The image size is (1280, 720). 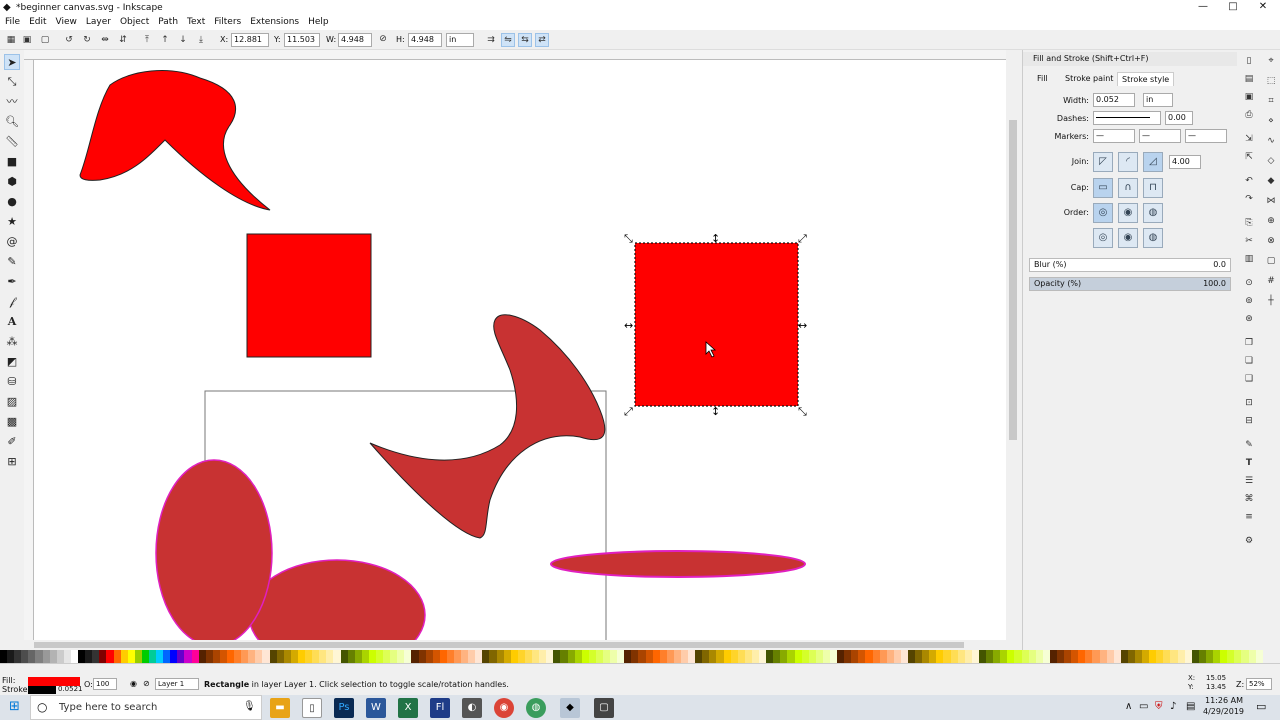 I want to click on color-palette, so click(x=640, y=656).